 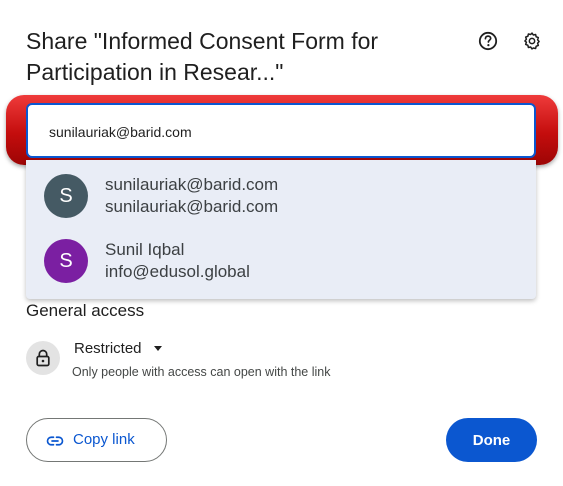 I want to click on suggestion-name: Sunil Iqbal, so click(x=145, y=249).